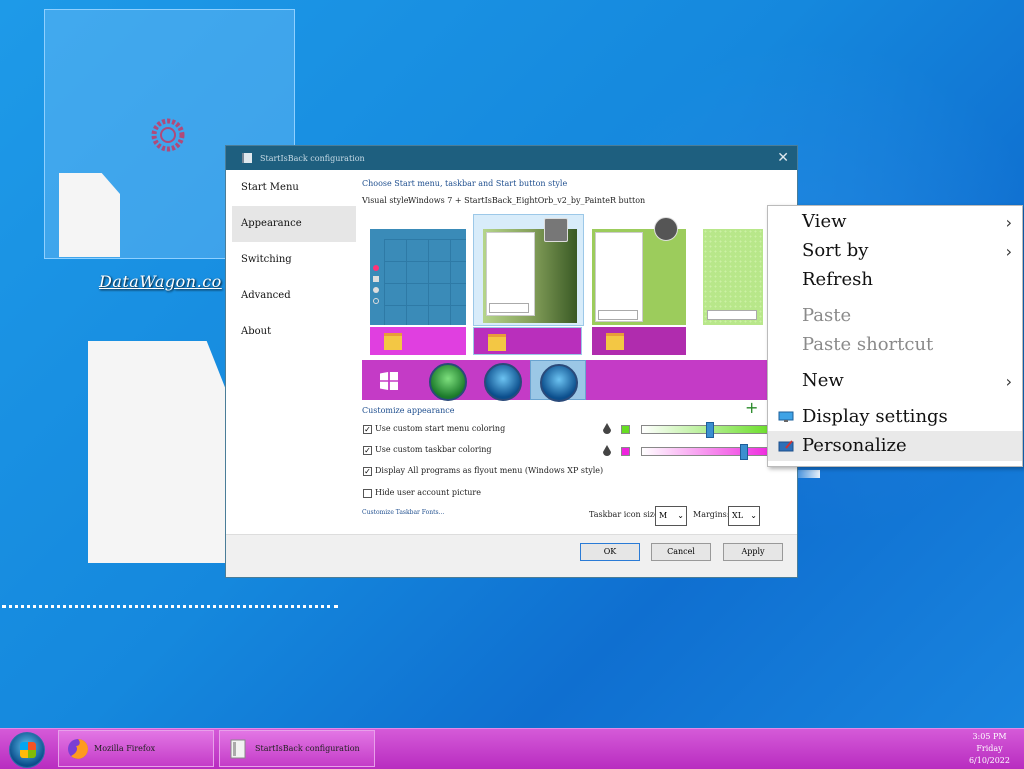 The width and height of the screenshot is (1024, 769). I want to click on menu-item-paste: Paste, so click(895, 316).